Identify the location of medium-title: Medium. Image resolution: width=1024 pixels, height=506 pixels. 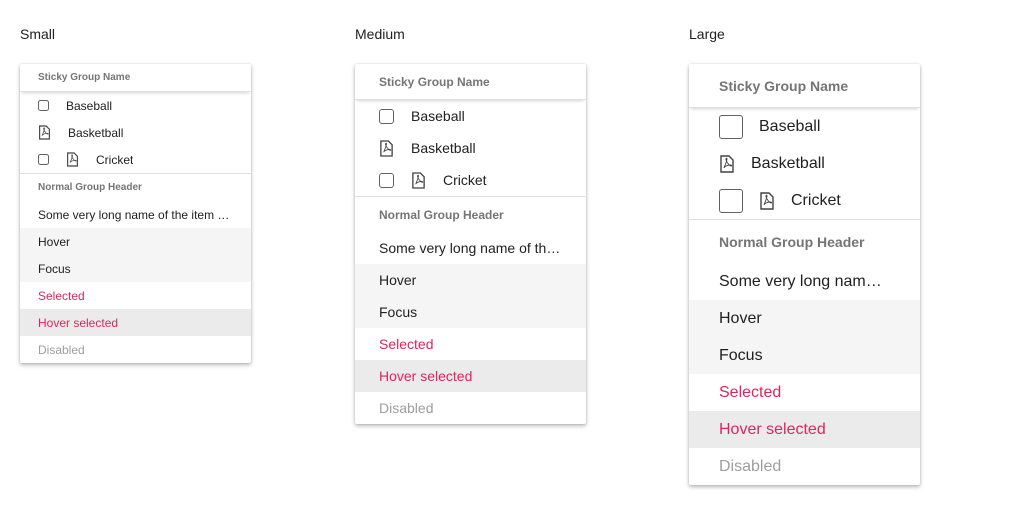
(380, 34).